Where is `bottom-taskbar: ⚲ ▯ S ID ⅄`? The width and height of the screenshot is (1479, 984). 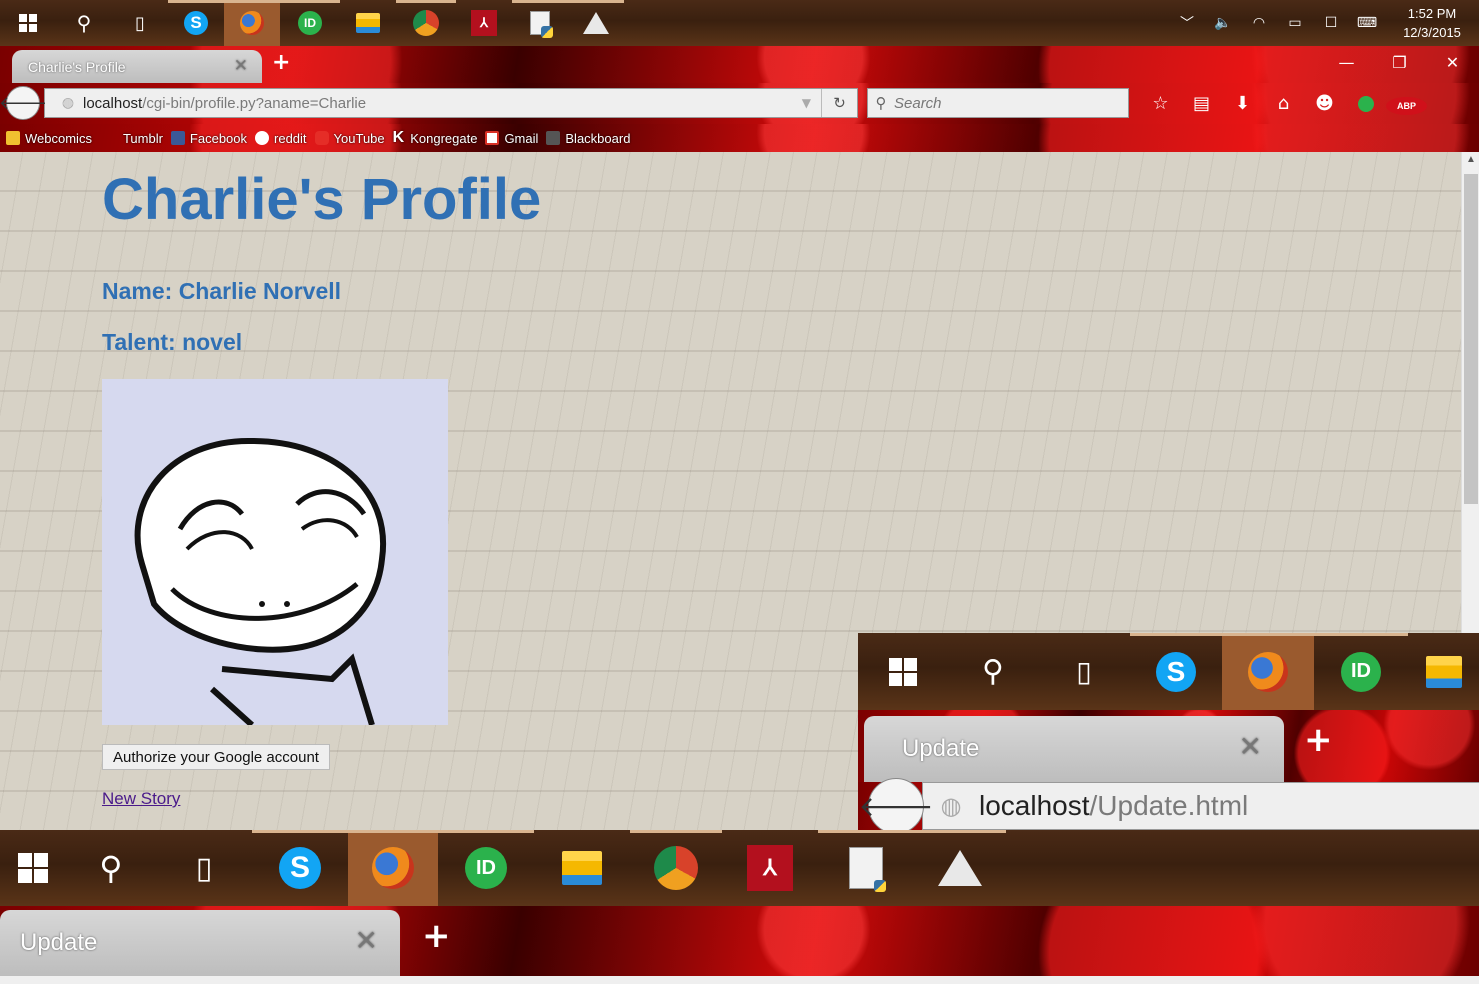
bottom-taskbar: ⚲ ▯ S ID ⅄ is located at coordinates (739, 868).